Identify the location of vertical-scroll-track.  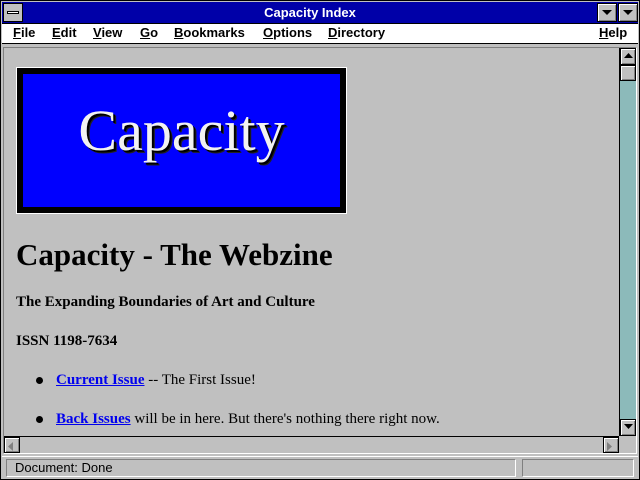
(628, 242).